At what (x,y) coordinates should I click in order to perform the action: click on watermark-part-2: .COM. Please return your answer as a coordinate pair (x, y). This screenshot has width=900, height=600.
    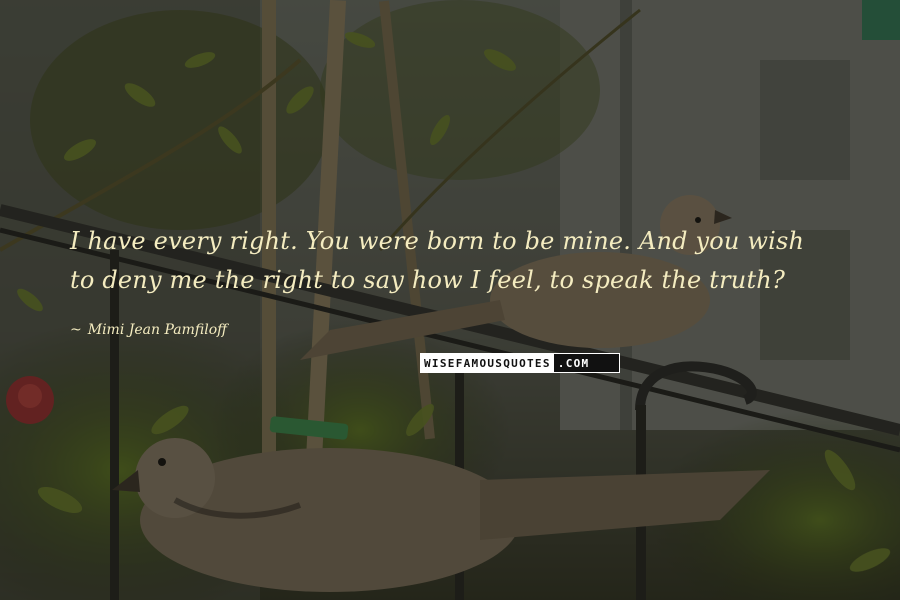
    Looking at the image, I should click on (586, 363).